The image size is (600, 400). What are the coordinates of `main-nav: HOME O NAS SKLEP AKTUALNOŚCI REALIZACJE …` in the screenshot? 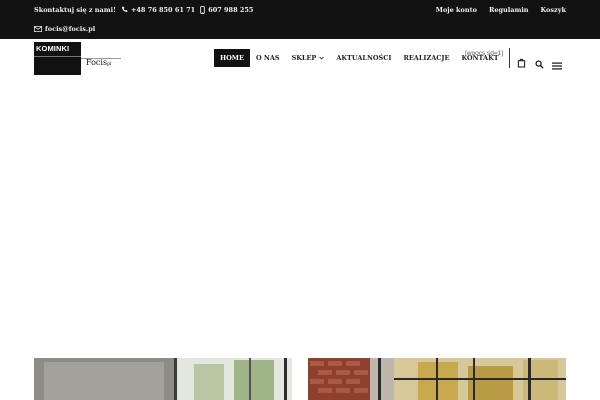 It's located at (359, 58).